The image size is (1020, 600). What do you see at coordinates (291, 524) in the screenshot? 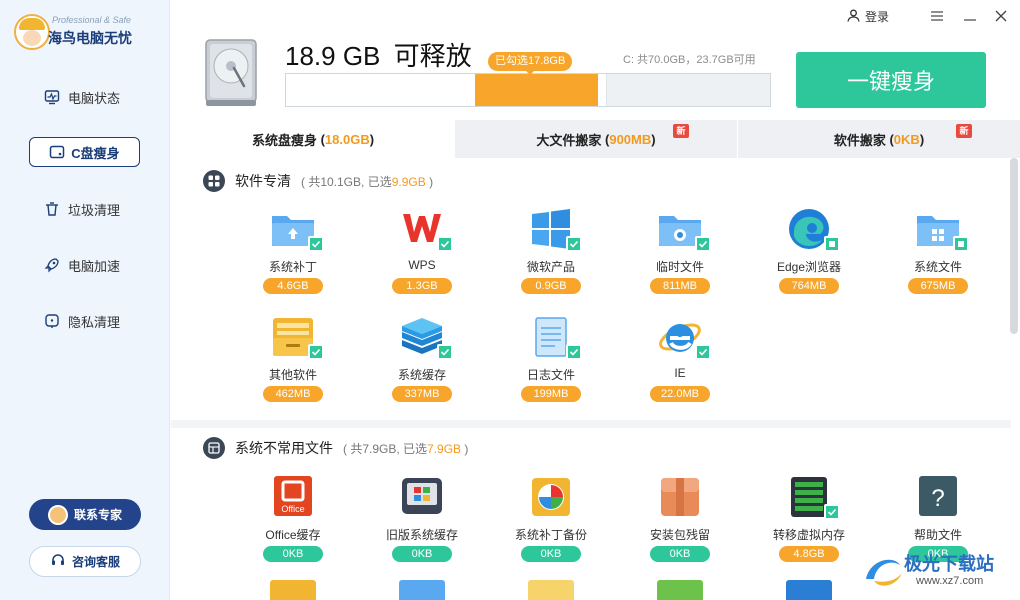
I see `item-office-cache: Office Office缓存 0KB` at bounding box center [291, 524].